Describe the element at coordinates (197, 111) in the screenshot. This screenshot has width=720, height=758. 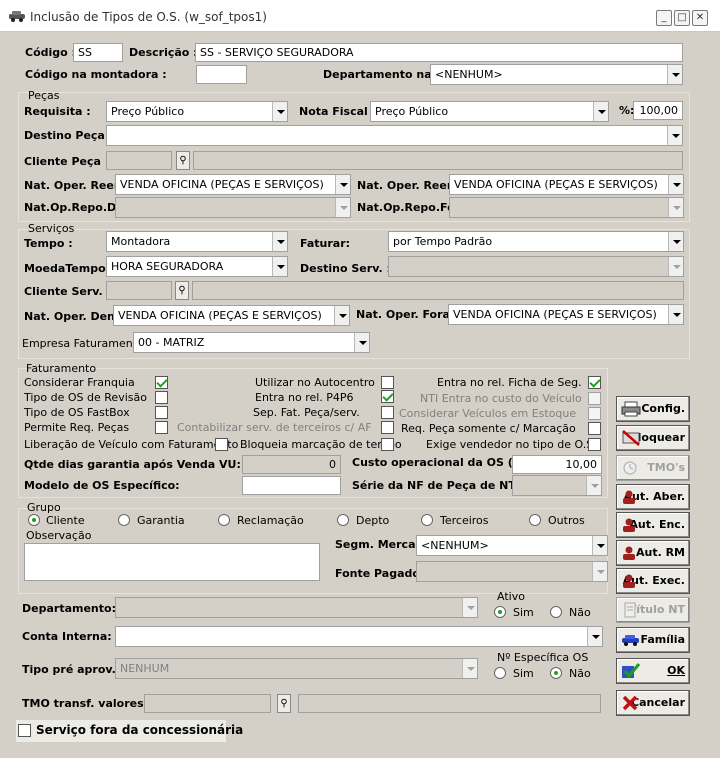
I see `requisita-select: Preço Público` at that location.